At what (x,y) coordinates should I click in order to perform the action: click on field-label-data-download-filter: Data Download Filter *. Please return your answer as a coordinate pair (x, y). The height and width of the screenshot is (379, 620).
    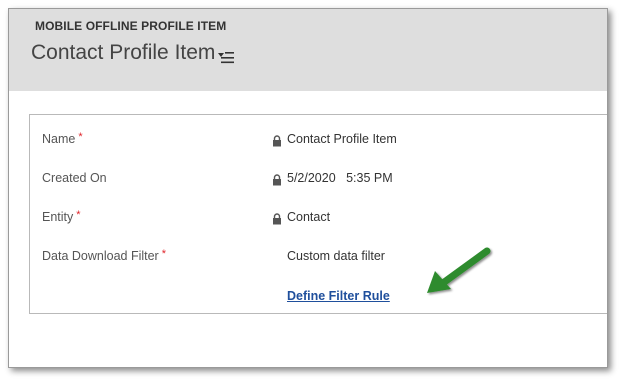
    Looking at the image, I should click on (104, 255).